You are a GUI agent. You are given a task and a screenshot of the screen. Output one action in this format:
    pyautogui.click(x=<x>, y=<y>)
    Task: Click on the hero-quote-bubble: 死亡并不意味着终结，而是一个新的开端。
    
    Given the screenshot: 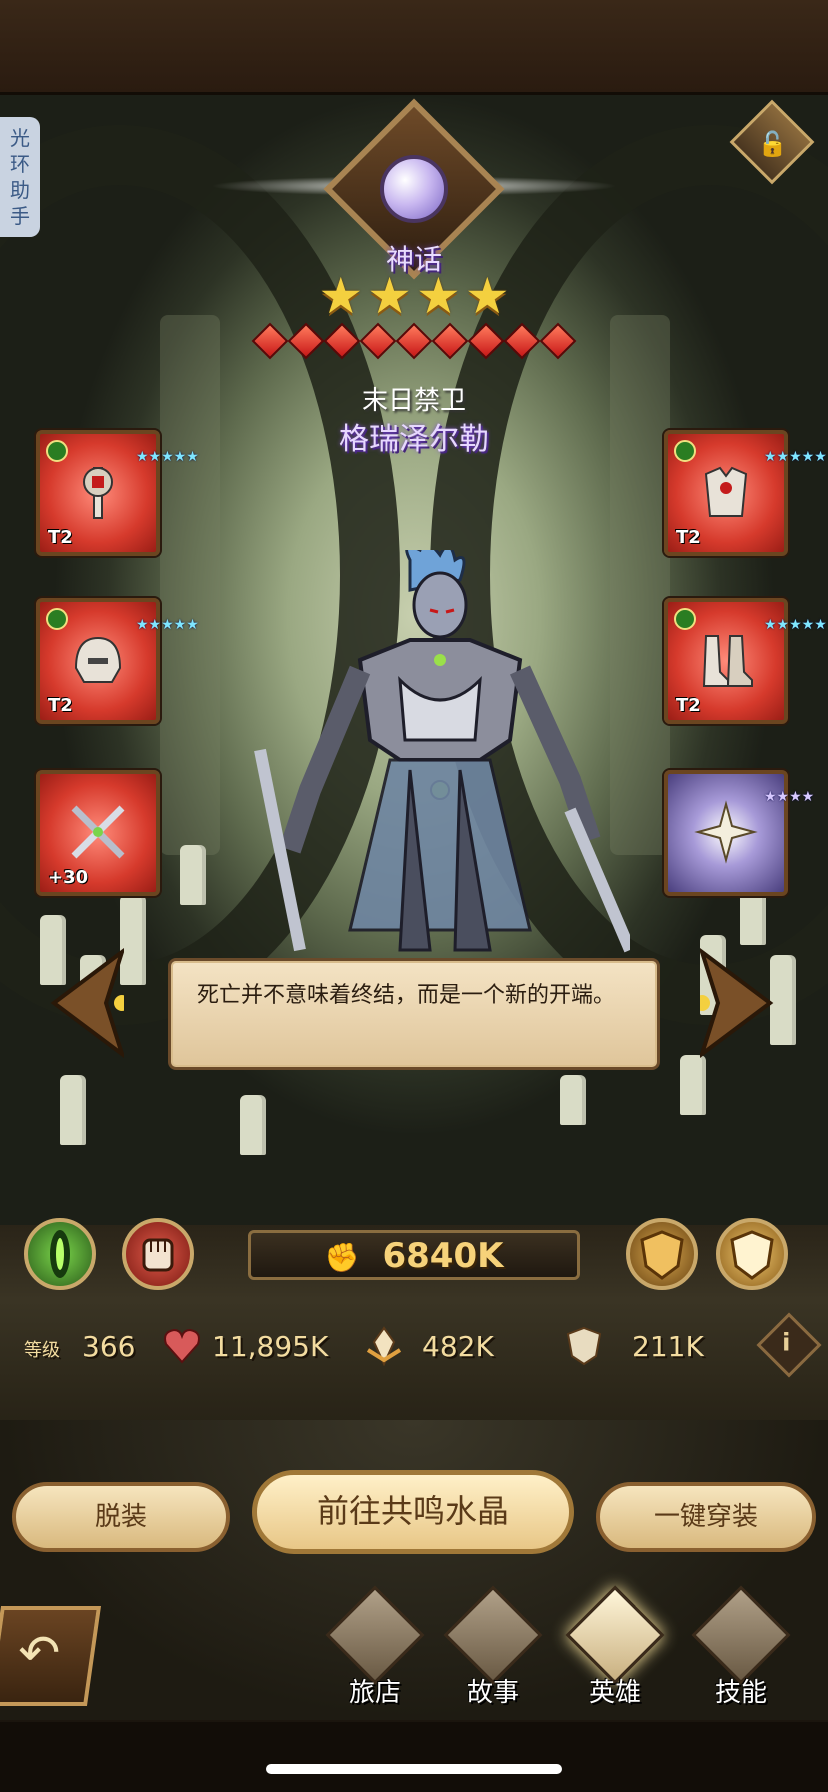 What is the action you would take?
    pyautogui.click(x=414, y=1014)
    